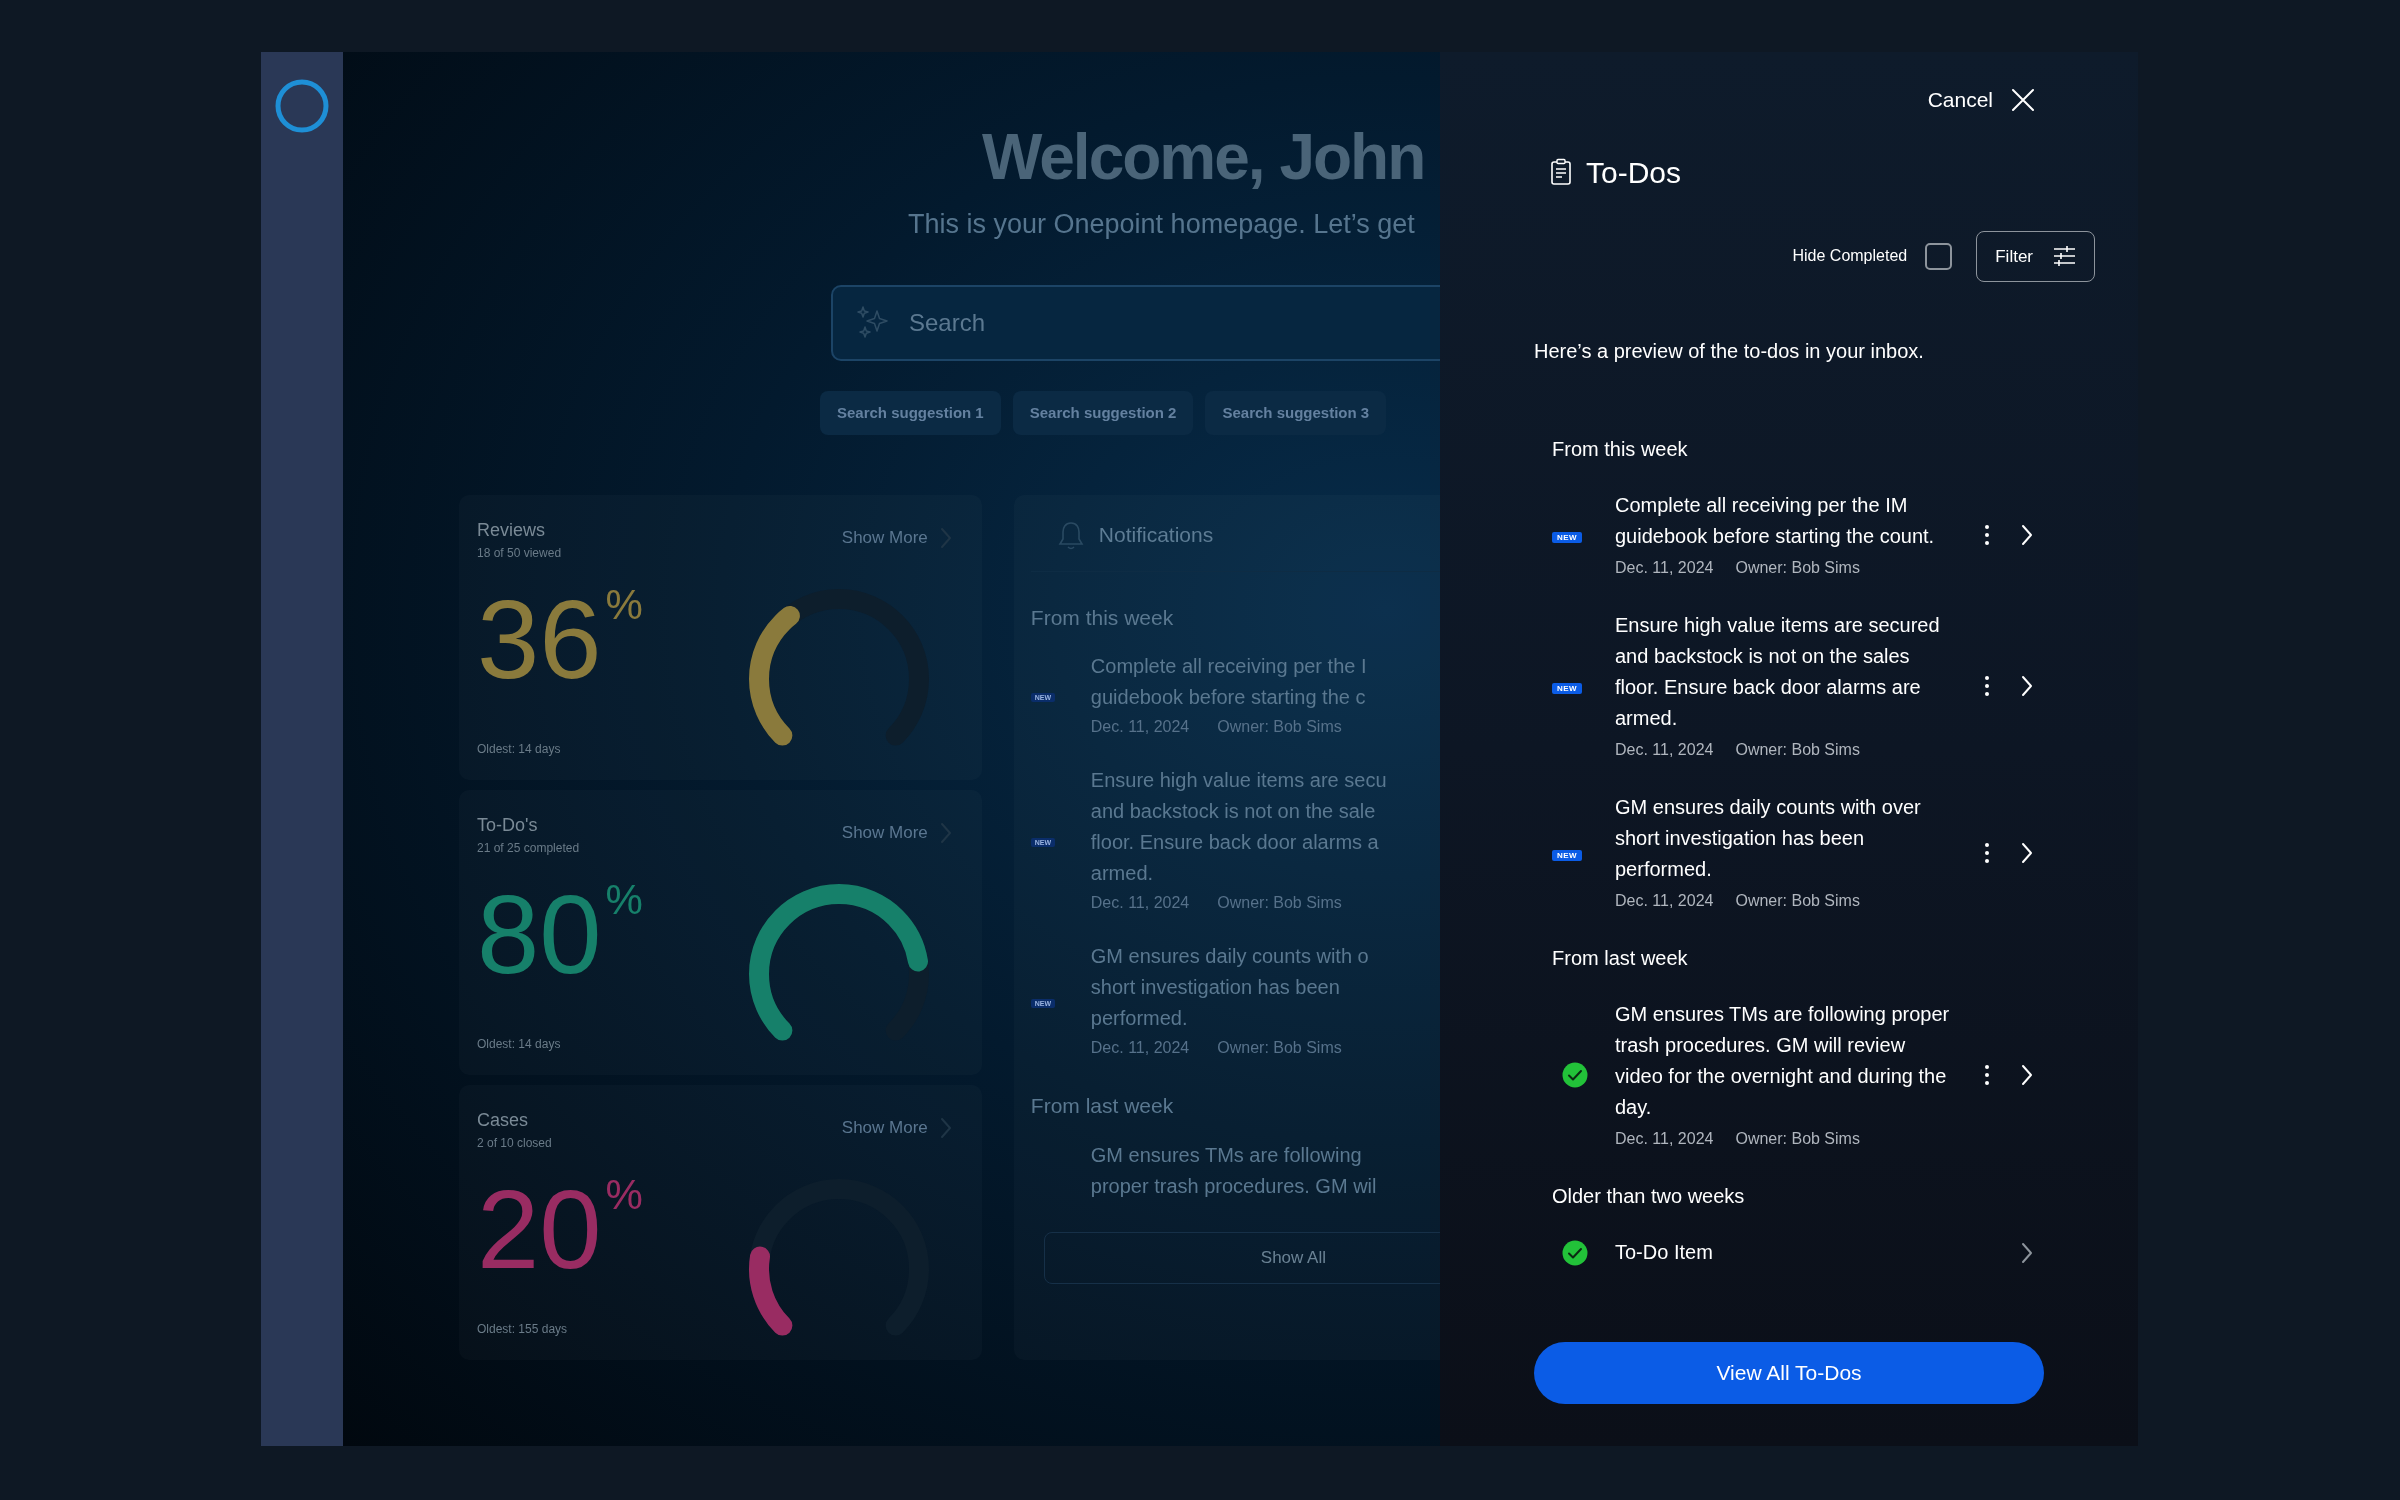  What do you see at coordinates (529, 849) in the screenshot?
I see `card-subtitle: 21 of 25 completed` at bounding box center [529, 849].